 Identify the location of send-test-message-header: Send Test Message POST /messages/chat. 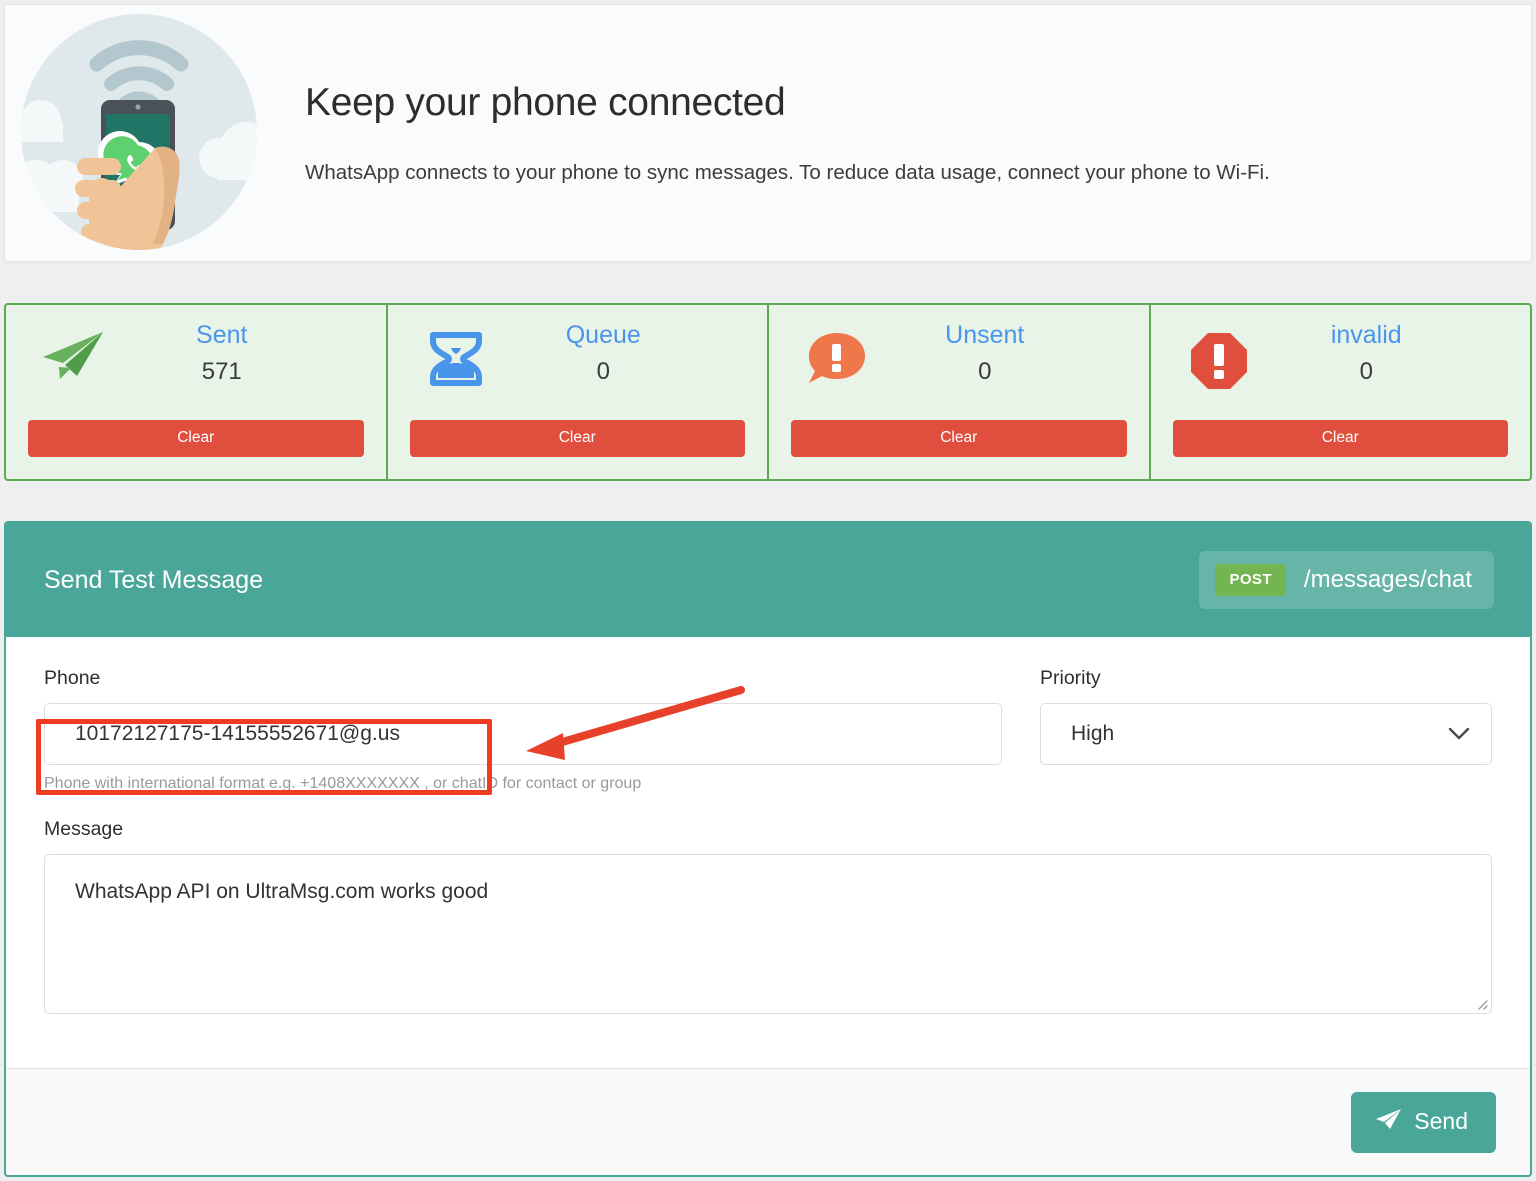
(768, 580).